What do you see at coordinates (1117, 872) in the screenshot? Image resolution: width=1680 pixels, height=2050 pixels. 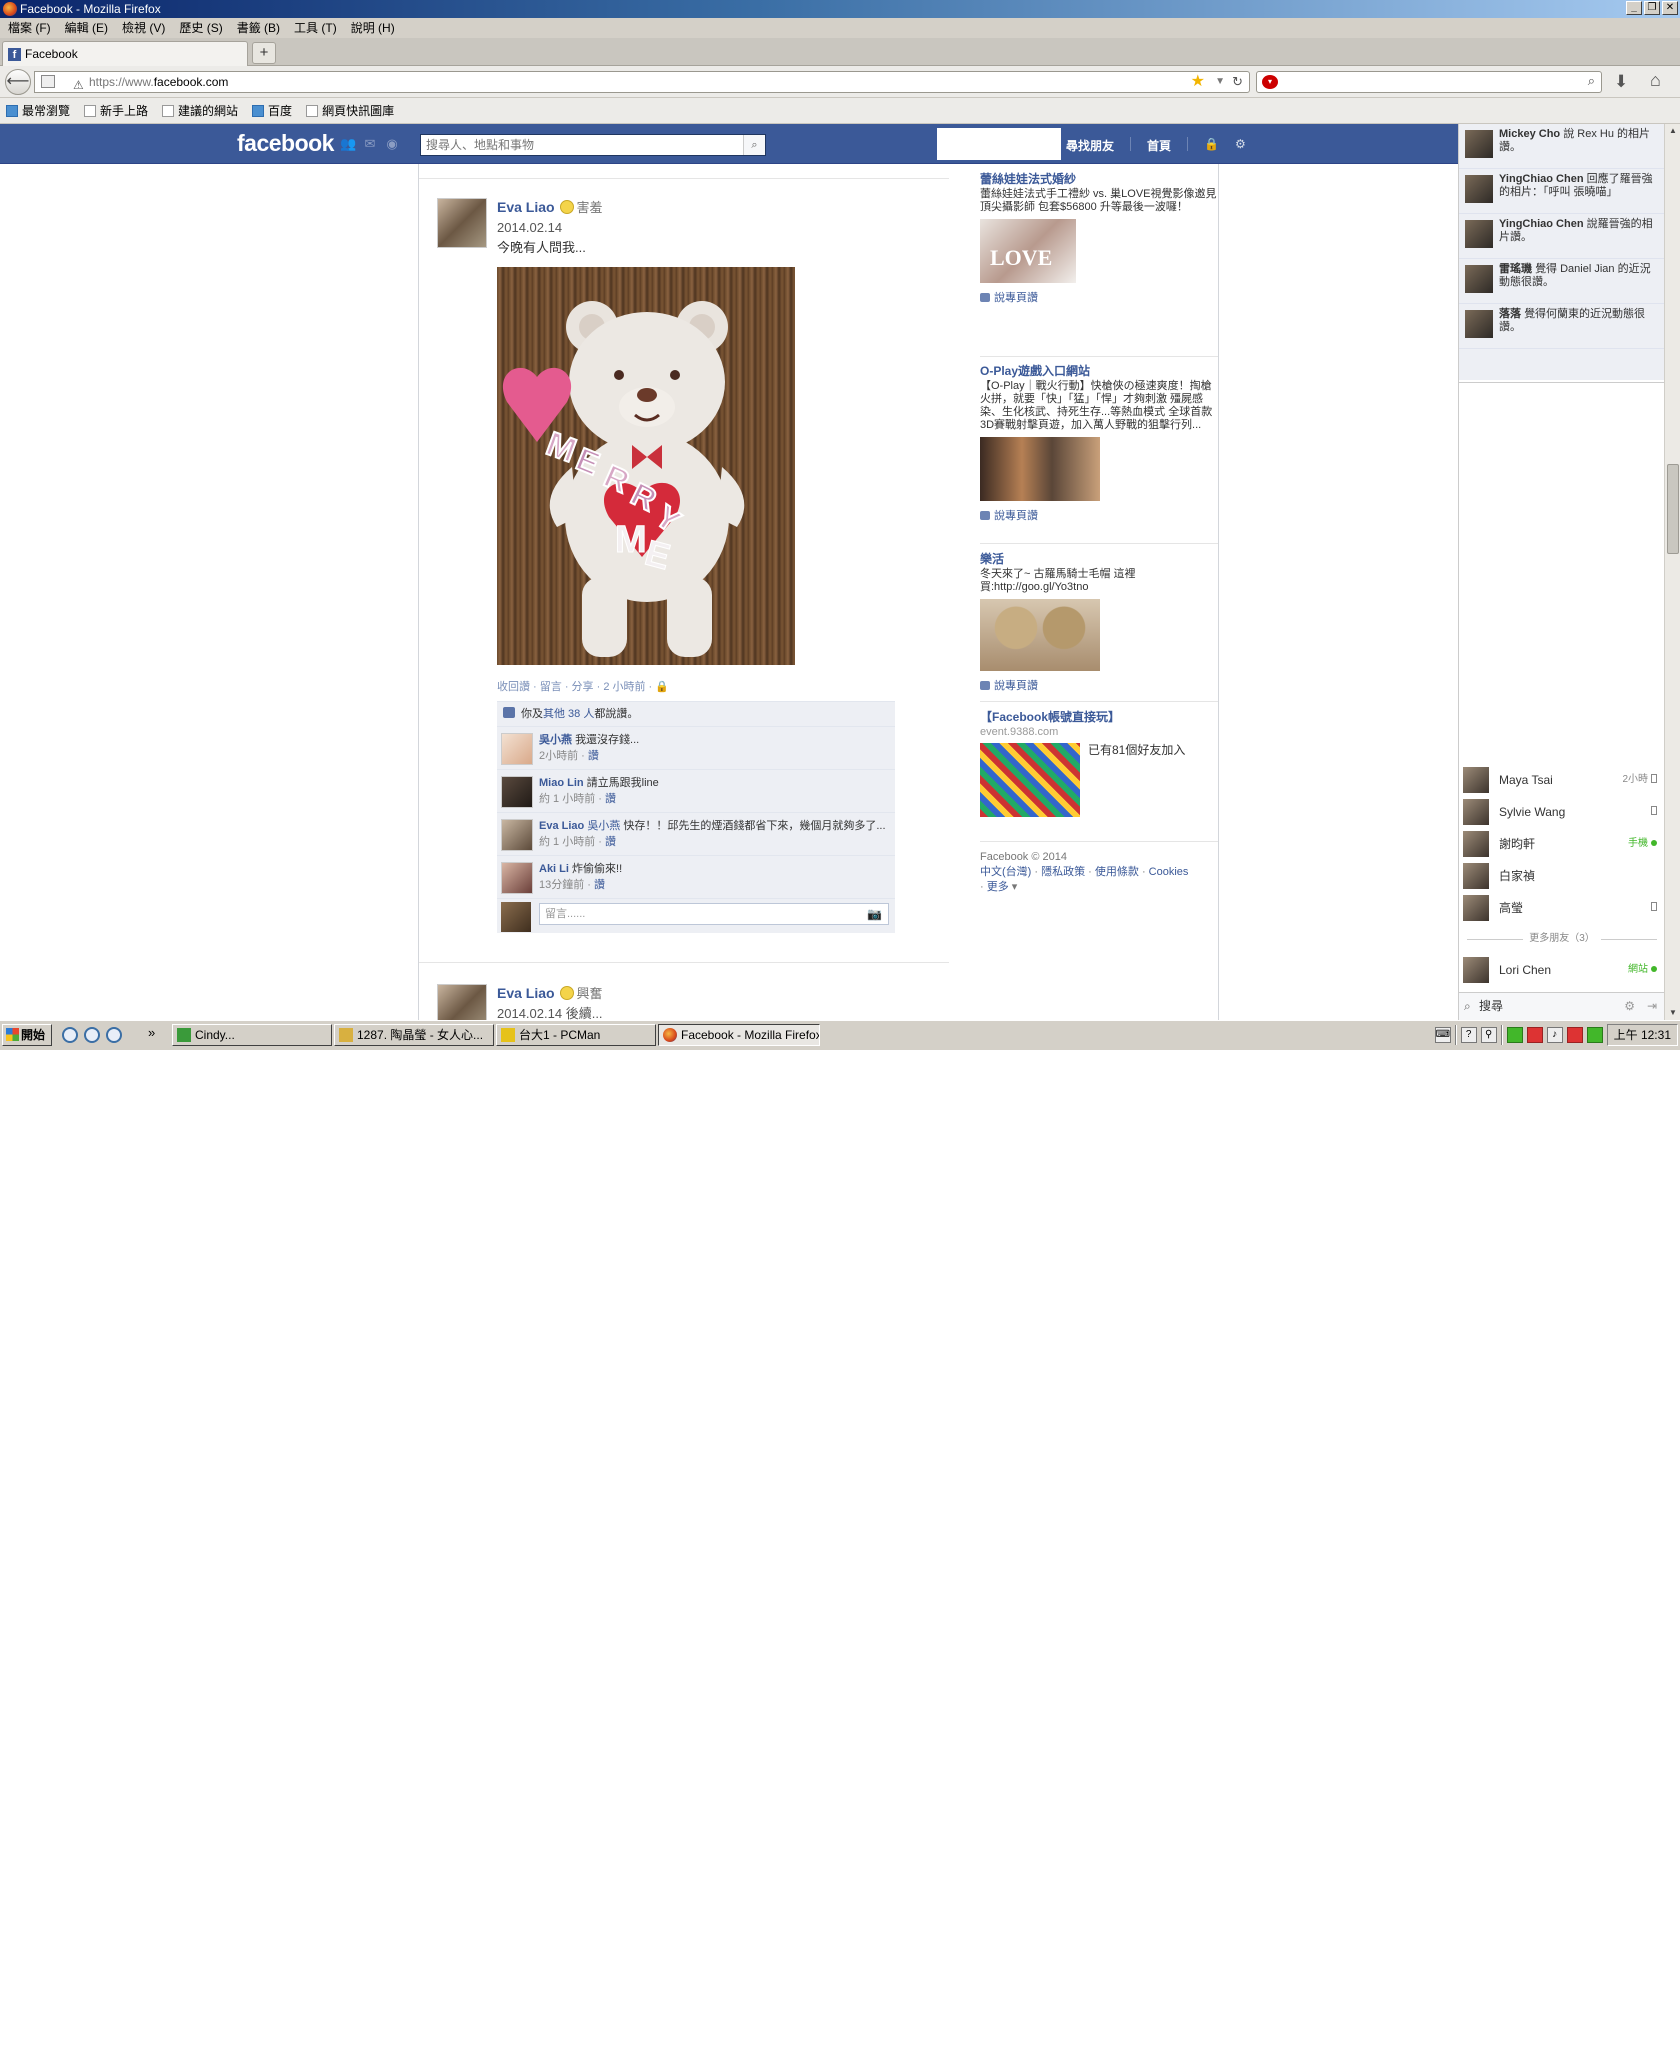 I see `footer-terms-link: 使用條款` at bounding box center [1117, 872].